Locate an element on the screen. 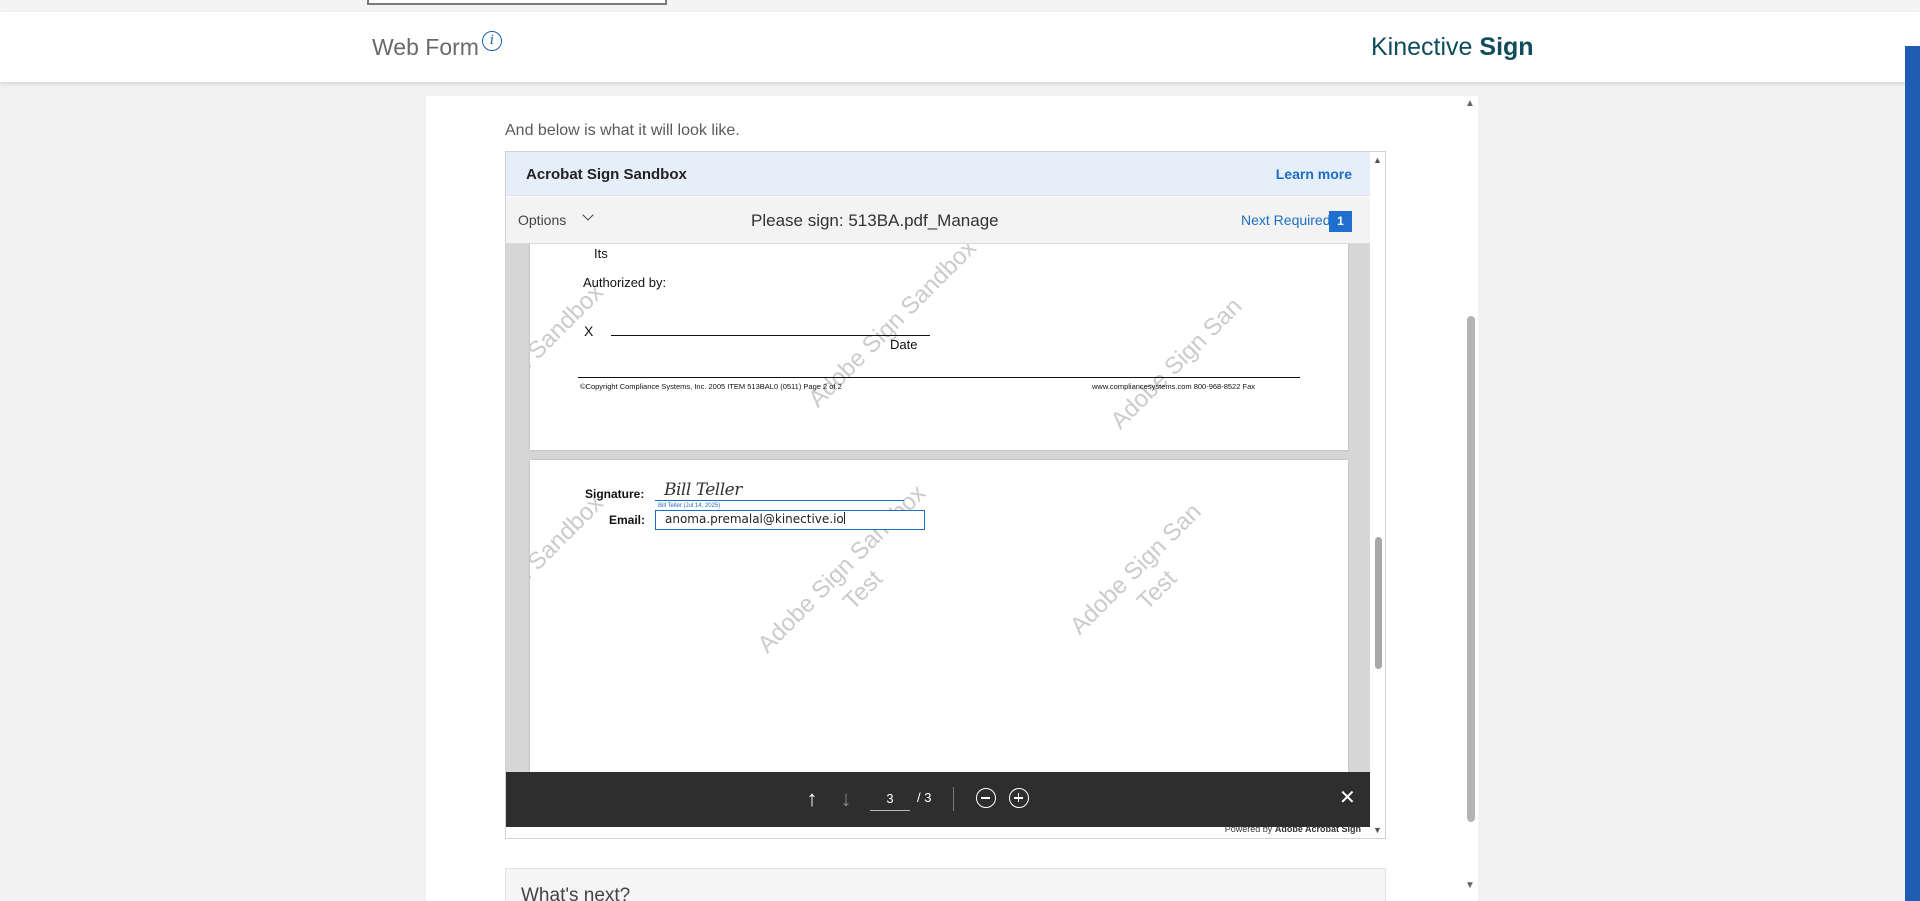 This screenshot has height=901, width=1920. email-value: anoma.premalal@kinective.io is located at coordinates (754, 519).